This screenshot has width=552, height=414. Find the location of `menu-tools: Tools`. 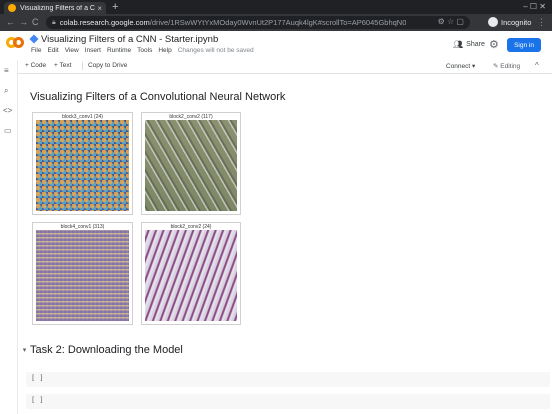

menu-tools: Tools is located at coordinates (144, 50).